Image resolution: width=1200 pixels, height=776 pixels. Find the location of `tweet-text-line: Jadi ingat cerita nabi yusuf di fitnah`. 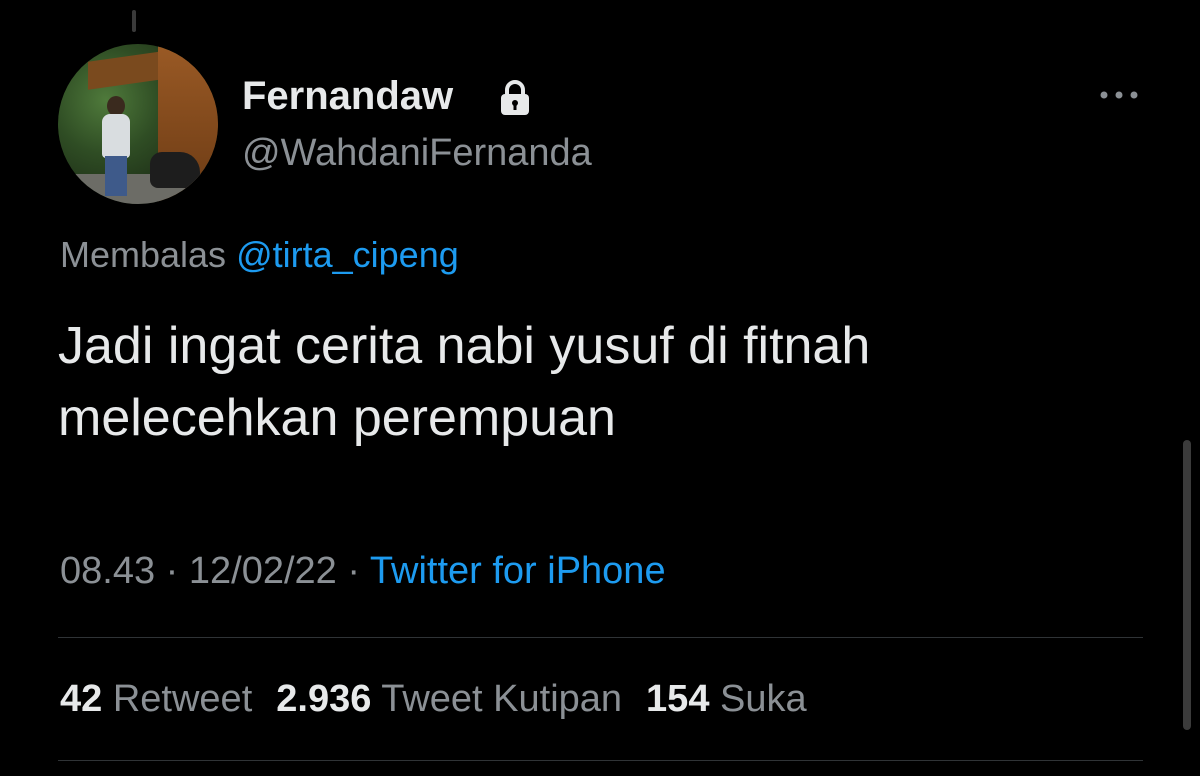

tweet-text-line: Jadi ingat cerita nabi yusuf di fitnah is located at coordinates (464, 346).